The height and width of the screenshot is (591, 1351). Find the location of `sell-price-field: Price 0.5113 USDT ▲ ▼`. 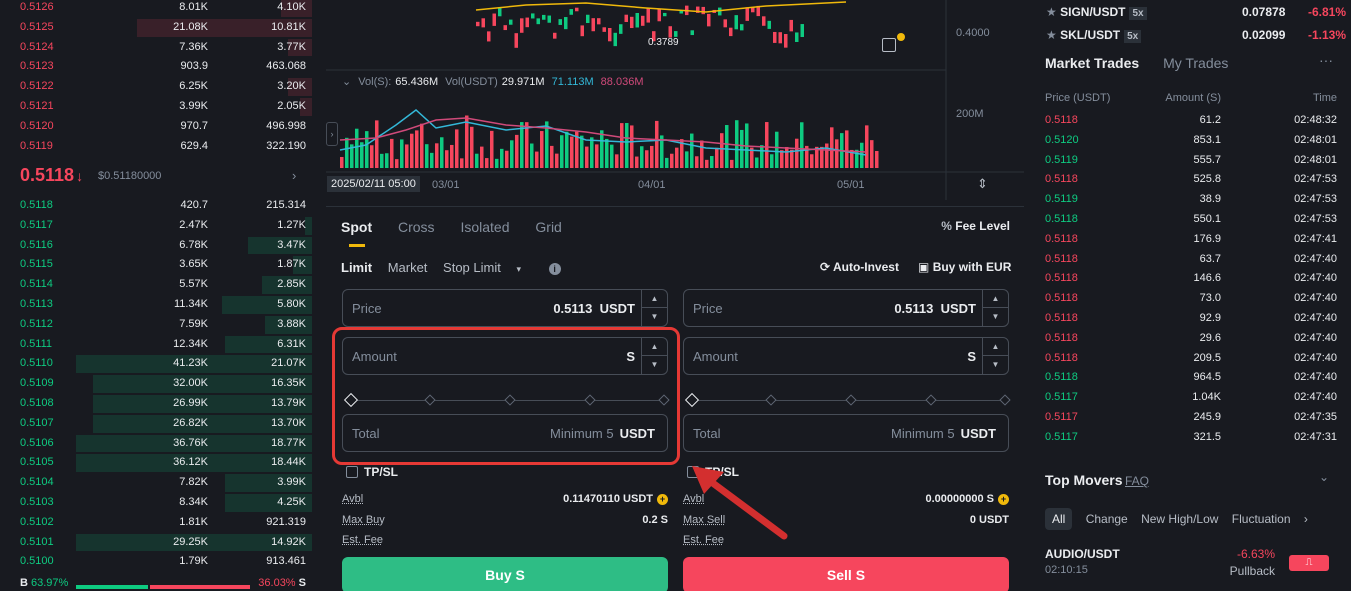

sell-price-field: Price 0.5113 USDT ▲ ▼ is located at coordinates (846, 308).